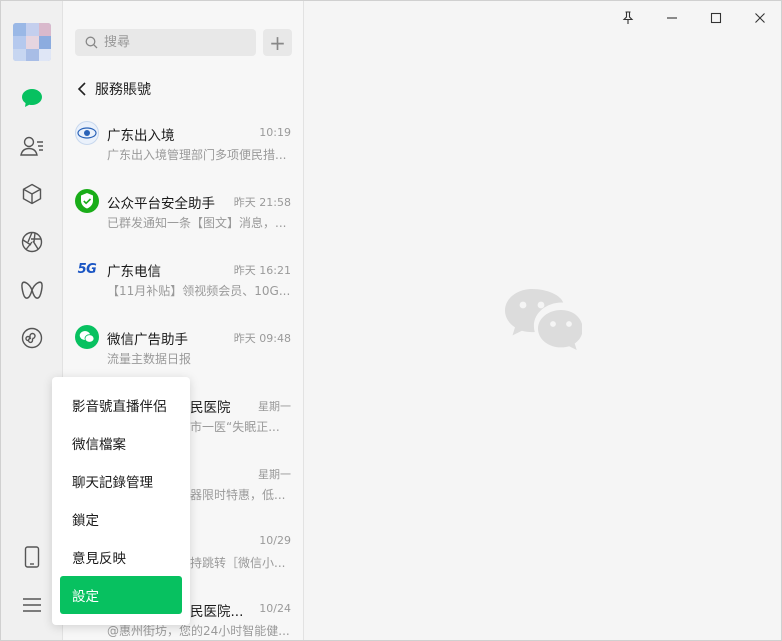  Describe the element at coordinates (32, 557) in the screenshot. I see `phone-icon` at that location.